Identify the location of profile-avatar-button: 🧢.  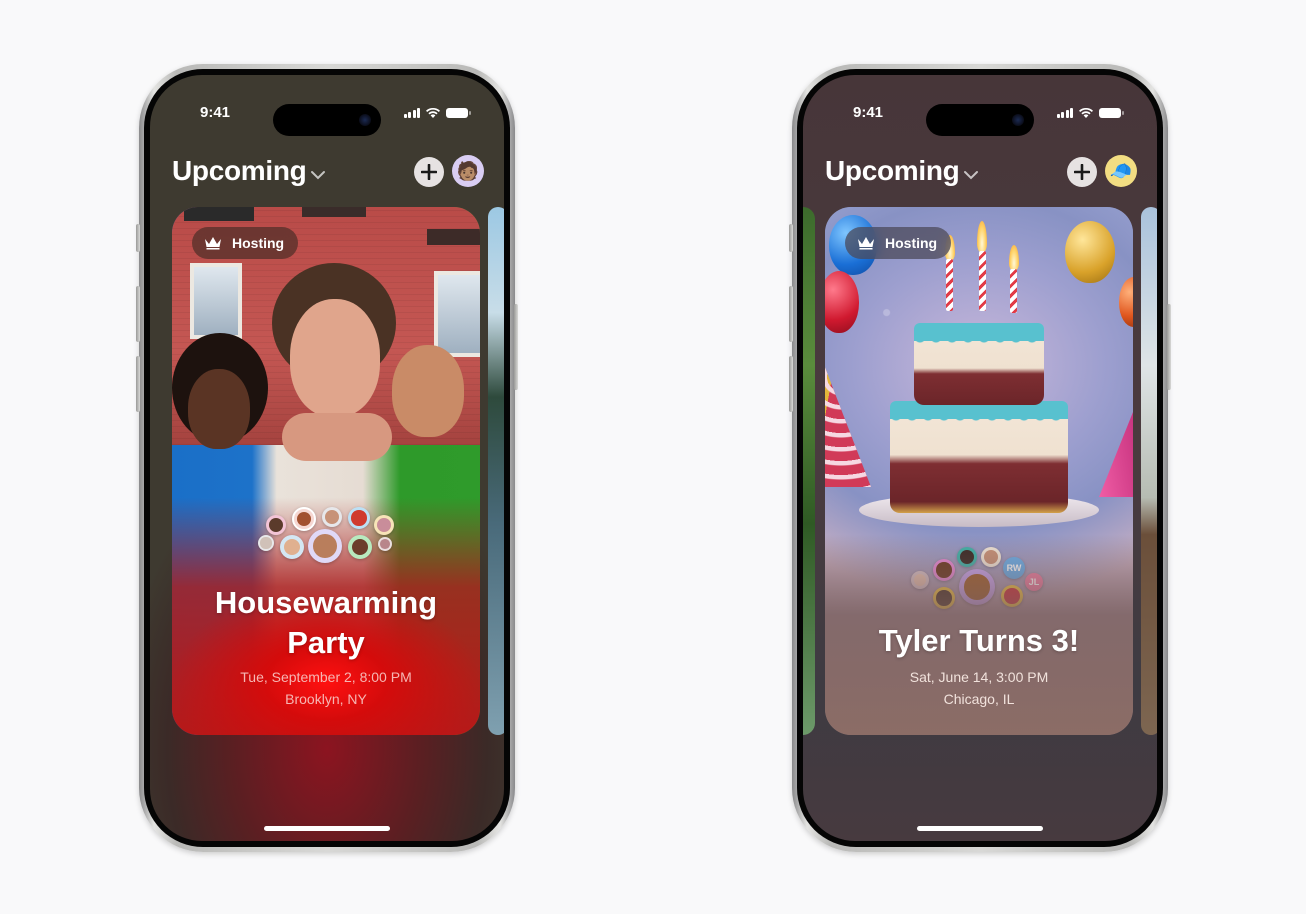
(1121, 171).